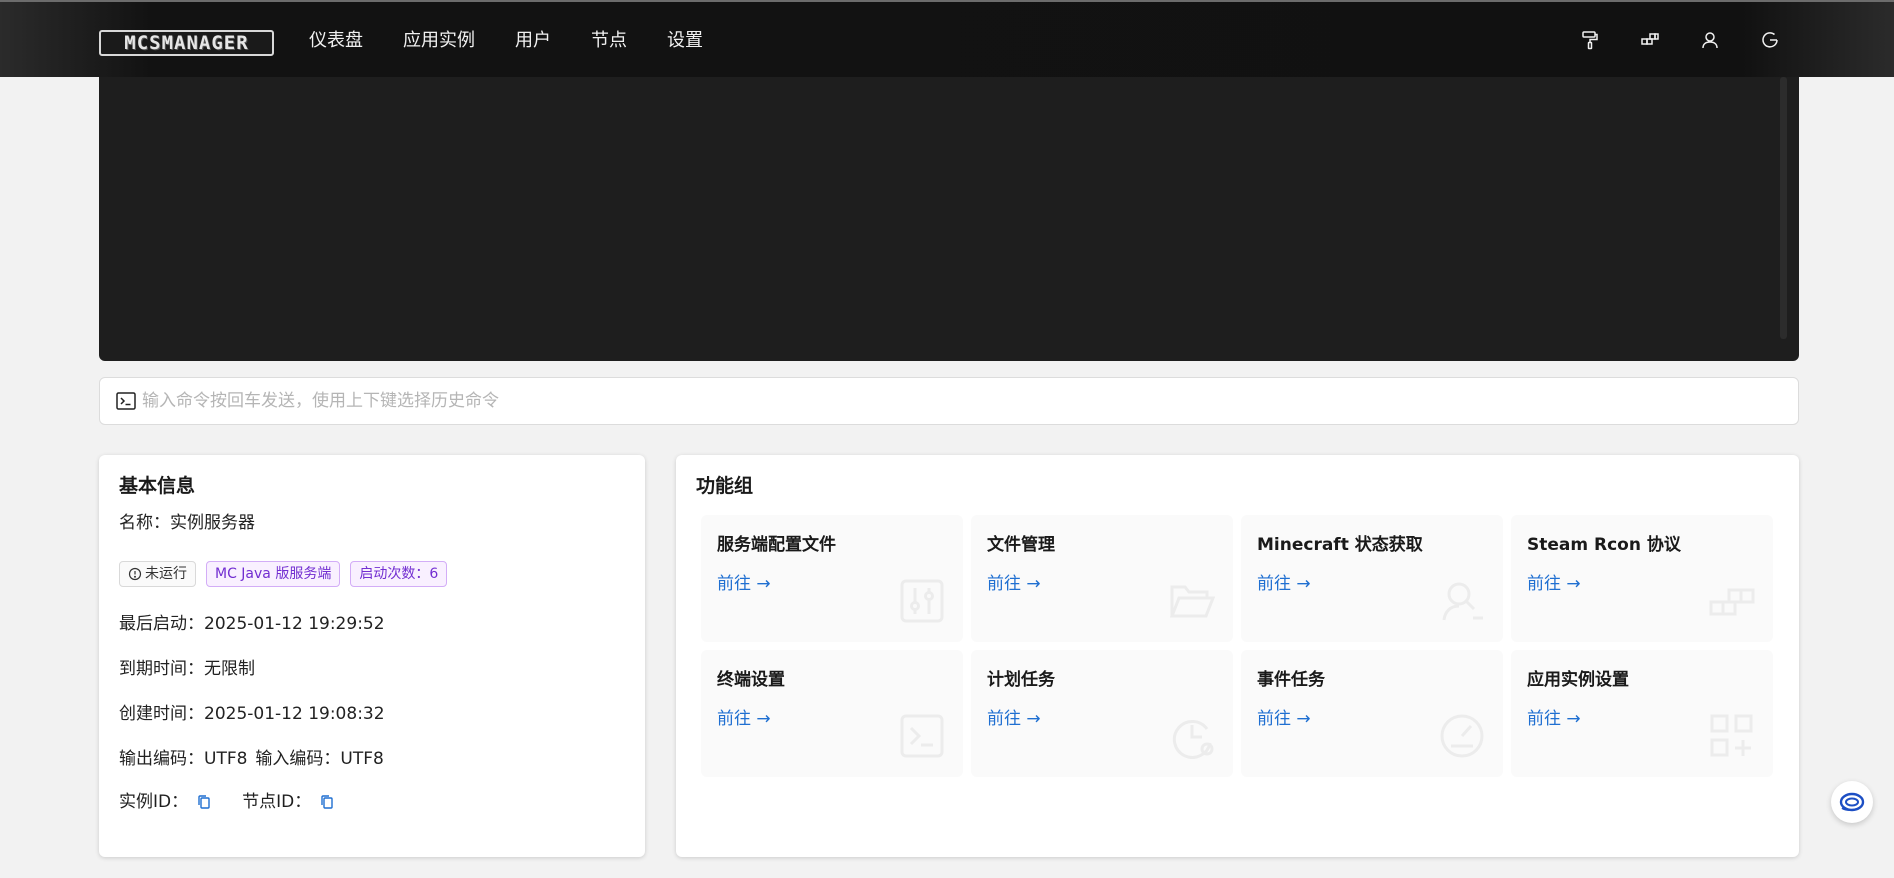 This screenshot has width=1894, height=878. I want to click on user-icon, so click(1710, 40).